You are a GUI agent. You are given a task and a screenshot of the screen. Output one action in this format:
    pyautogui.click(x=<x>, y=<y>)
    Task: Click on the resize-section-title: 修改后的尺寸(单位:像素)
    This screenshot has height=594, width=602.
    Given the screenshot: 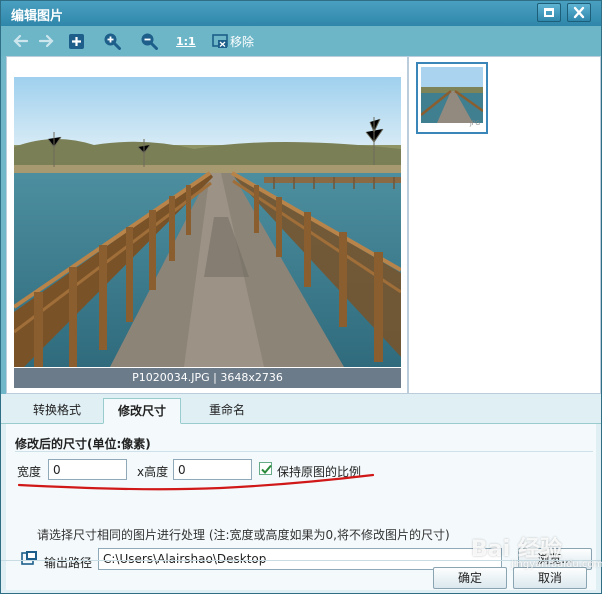 What is the action you would take?
    pyautogui.click(x=83, y=444)
    